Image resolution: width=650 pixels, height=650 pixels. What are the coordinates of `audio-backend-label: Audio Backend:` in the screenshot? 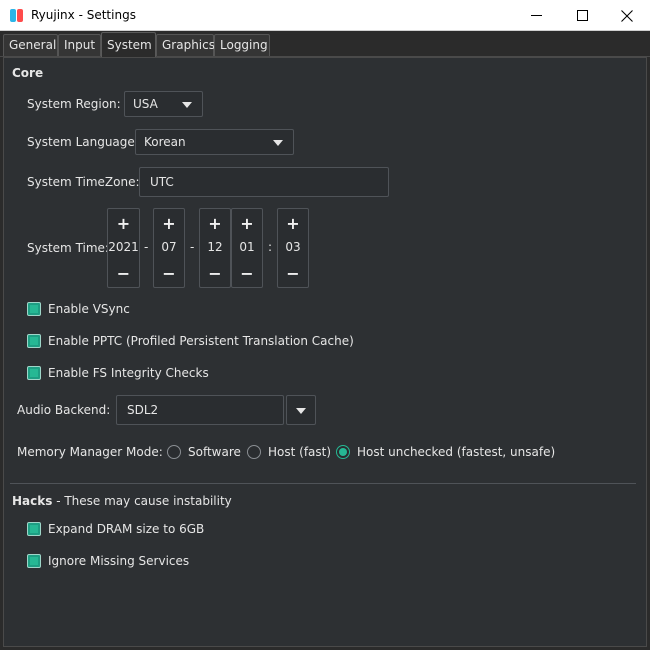 It's located at (64, 410).